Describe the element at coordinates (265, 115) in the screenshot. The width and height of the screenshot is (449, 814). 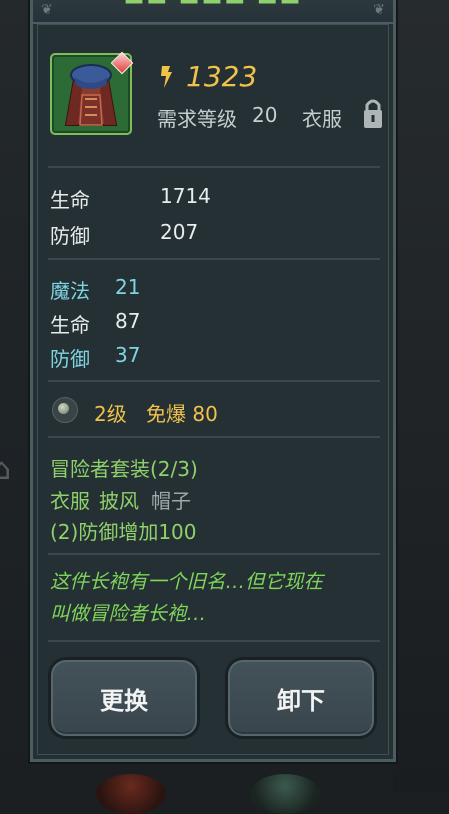
I see `required-level-value: 20` at that location.